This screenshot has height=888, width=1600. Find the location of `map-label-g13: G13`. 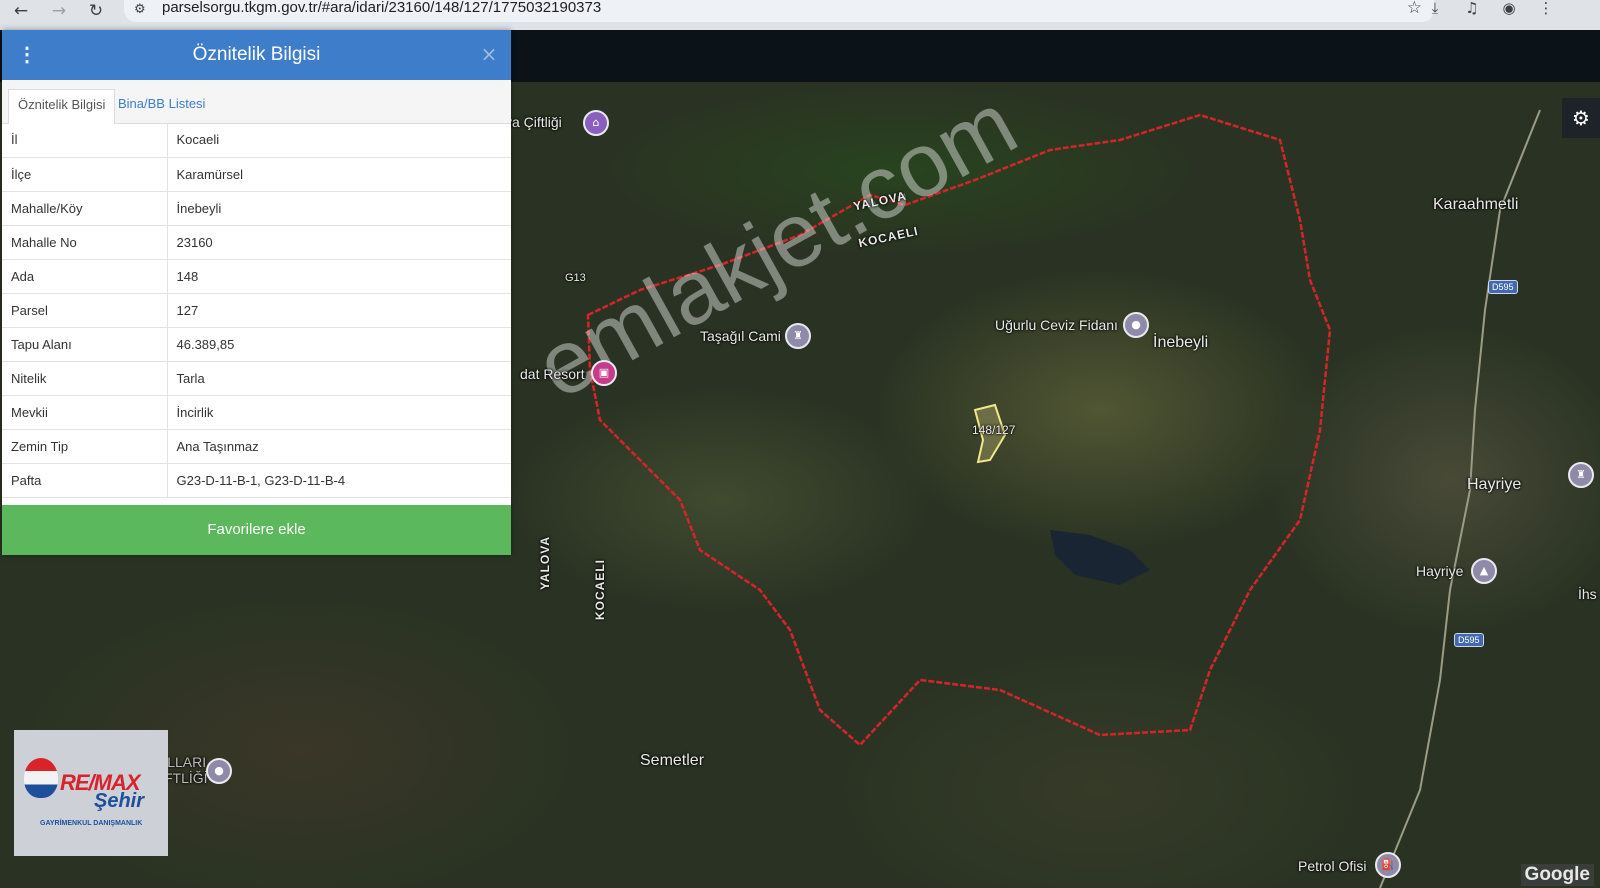

map-label-g13: G13 is located at coordinates (575, 278).